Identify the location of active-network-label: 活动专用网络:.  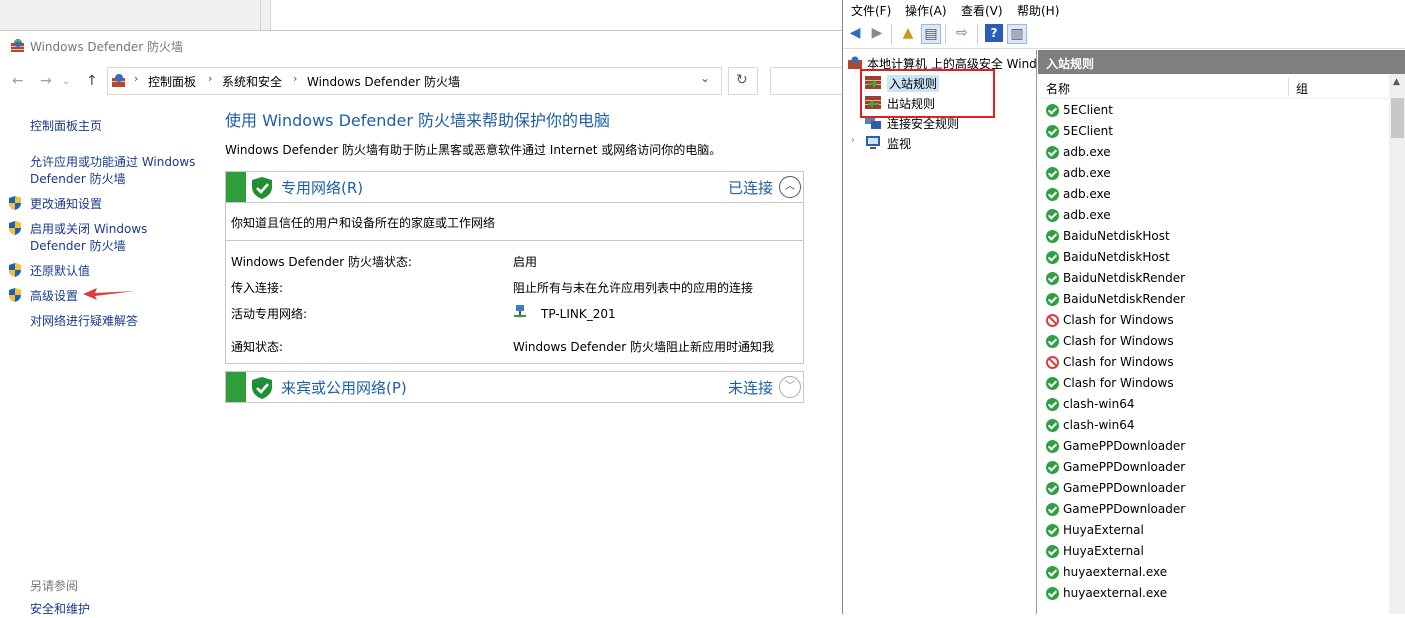
(269, 314).